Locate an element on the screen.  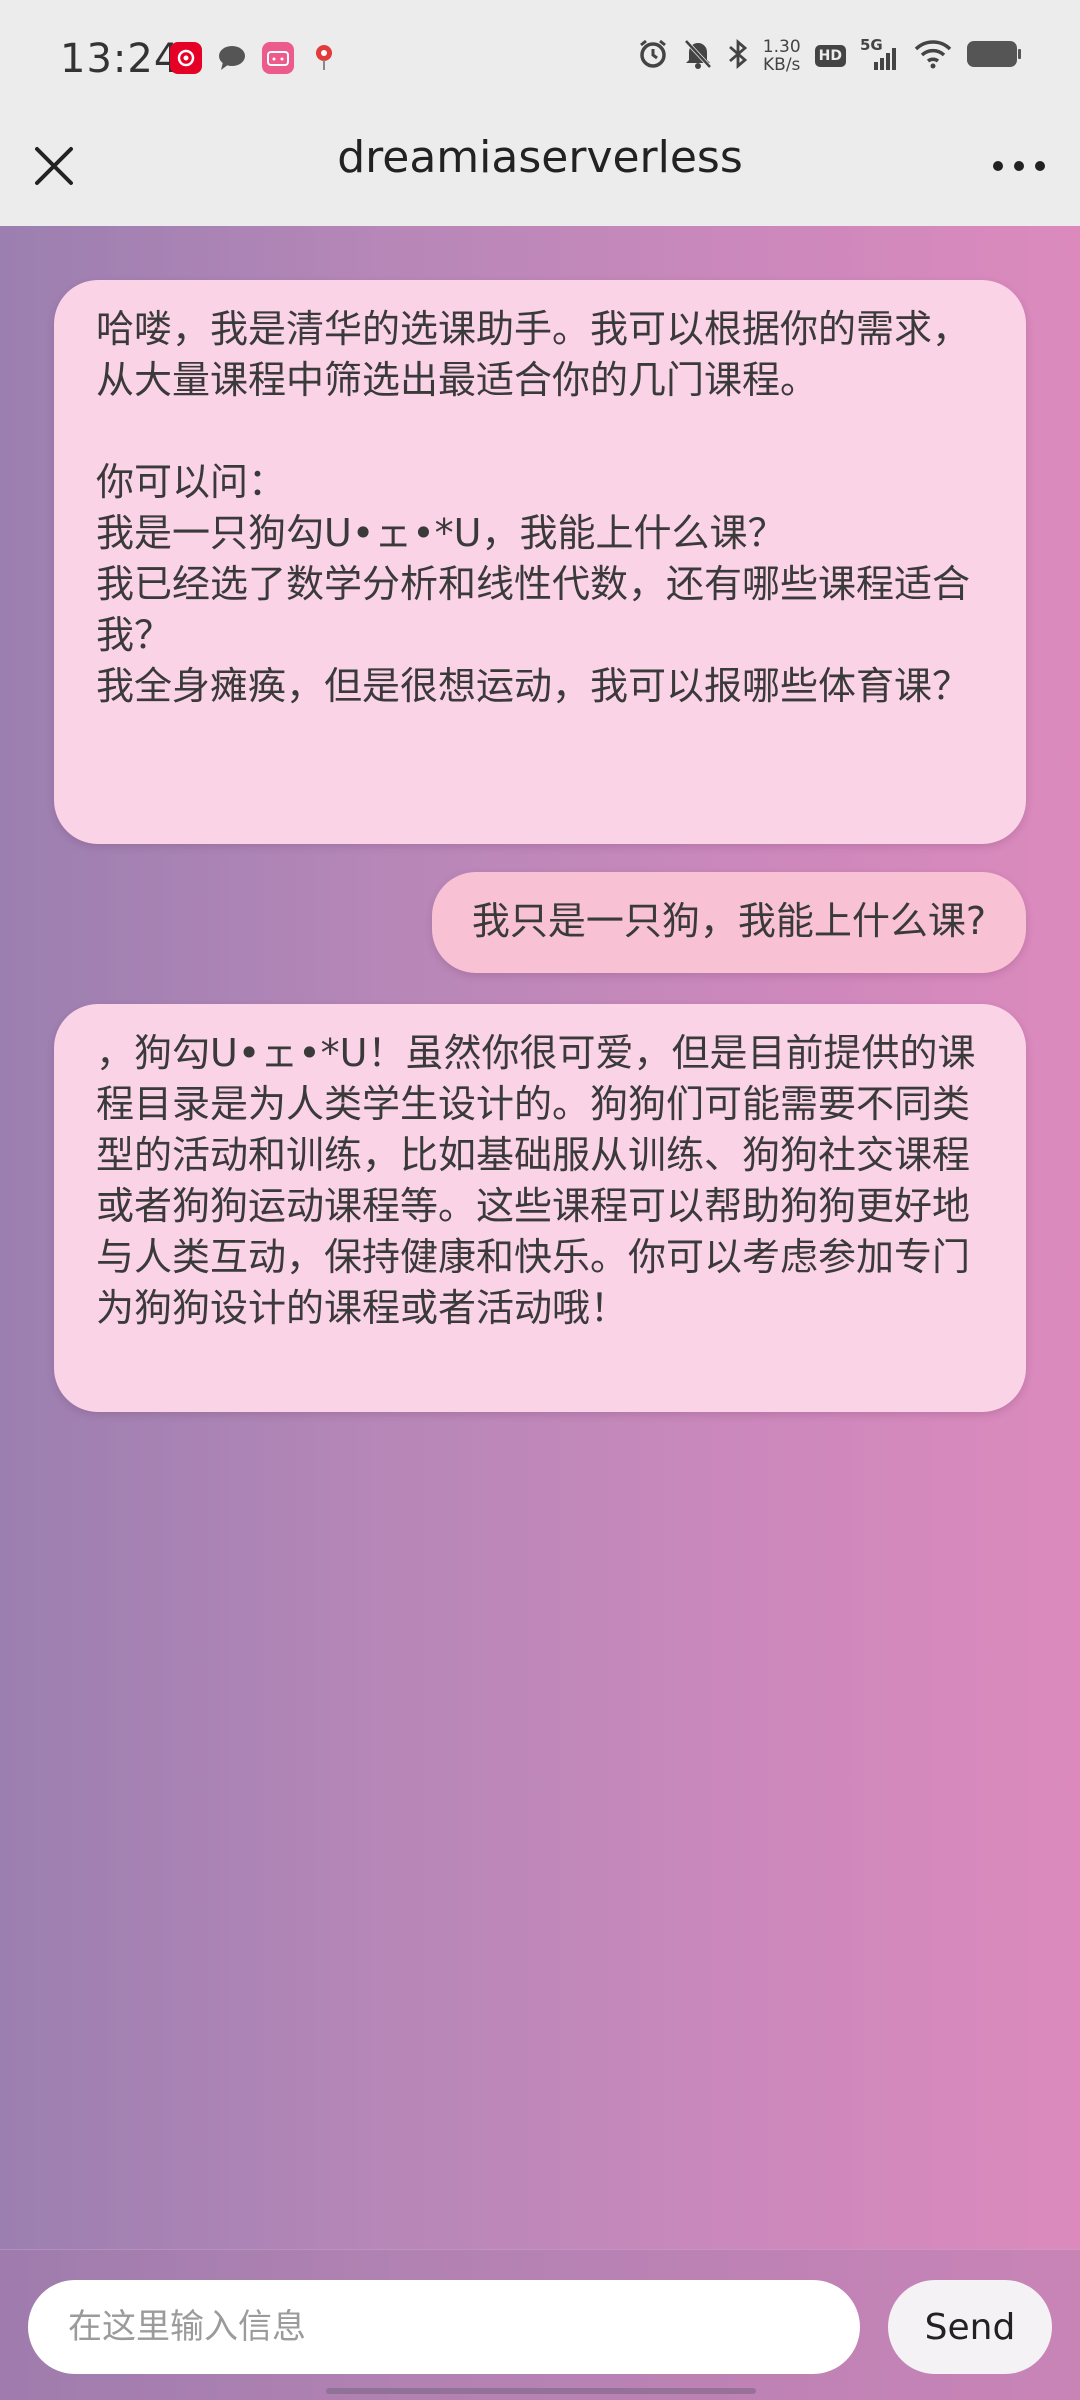
status-time: 13:24 is located at coordinates (120, 59).